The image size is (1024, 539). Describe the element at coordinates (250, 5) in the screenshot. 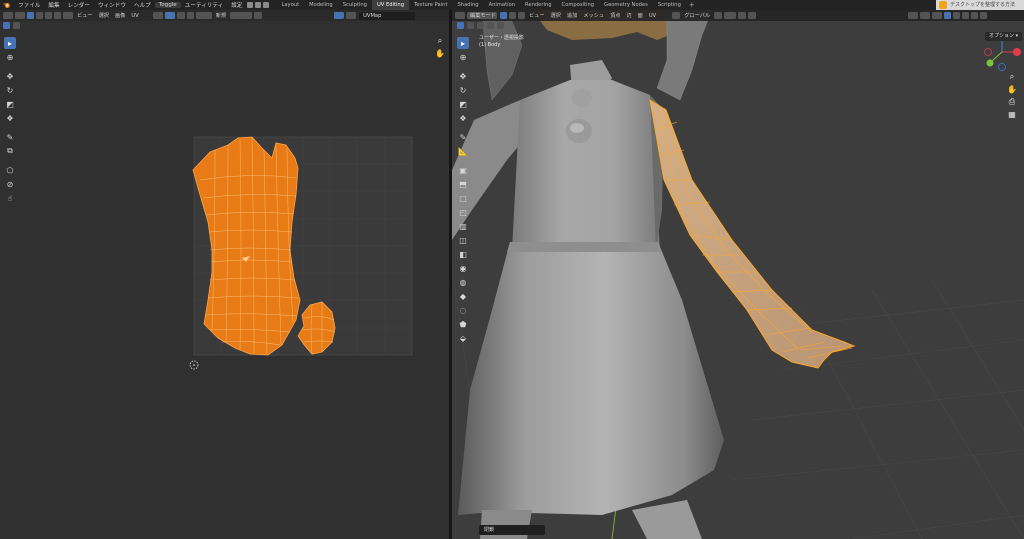

I see `gear-icon` at that location.